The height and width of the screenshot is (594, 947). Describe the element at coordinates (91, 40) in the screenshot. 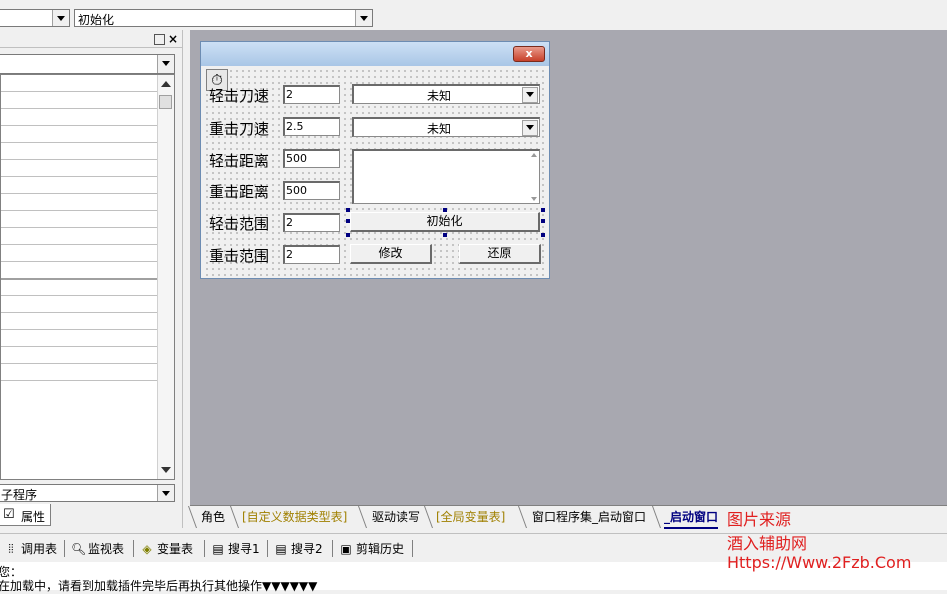

I see `panel-header: ×` at that location.